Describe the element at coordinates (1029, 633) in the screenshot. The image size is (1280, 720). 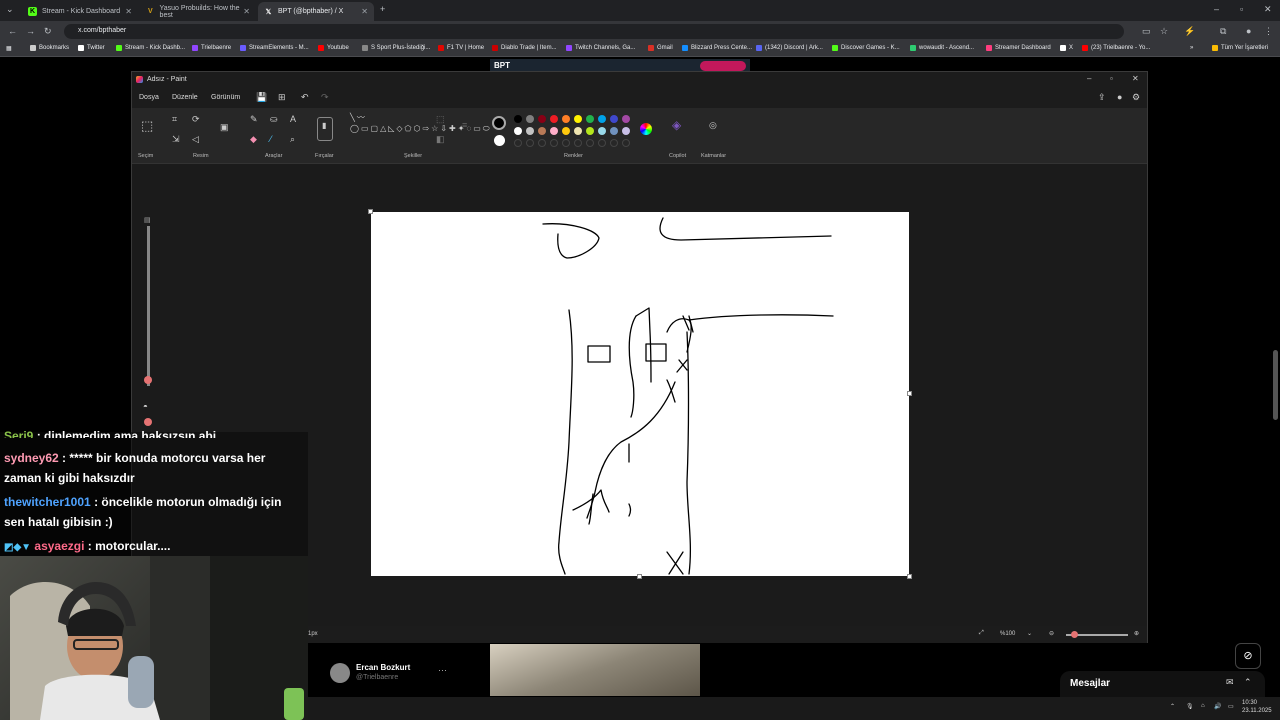
I see `chevron-down-icon: ⌄` at that location.